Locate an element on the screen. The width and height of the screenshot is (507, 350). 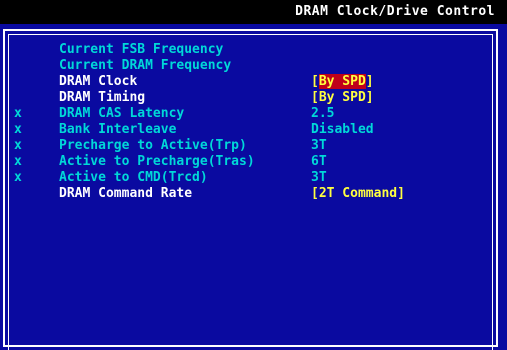
setting-label: Current DRAM Frequency is located at coordinates (145, 65).